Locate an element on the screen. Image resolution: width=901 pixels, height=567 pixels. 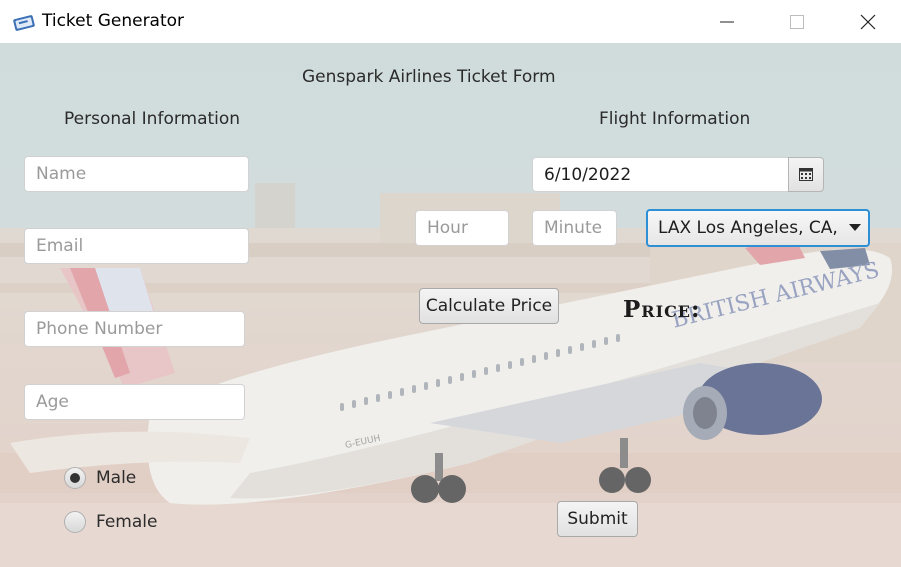
minimize-icon is located at coordinates (727, 21).